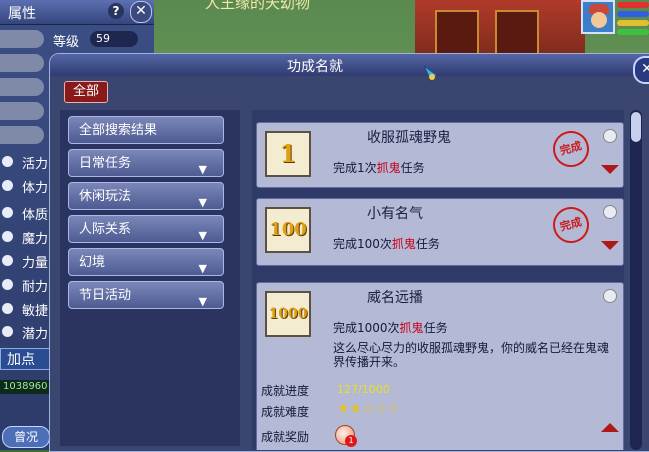 This screenshot has width=649, height=452. Describe the element at coordinates (636, 127) in the screenshot. I see `scroll-thumb` at that location.